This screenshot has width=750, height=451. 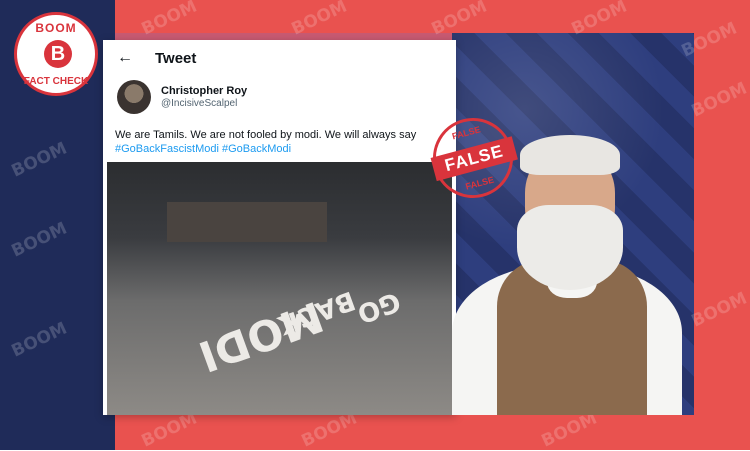 I want to click on portrait-hair, so click(x=570, y=155).